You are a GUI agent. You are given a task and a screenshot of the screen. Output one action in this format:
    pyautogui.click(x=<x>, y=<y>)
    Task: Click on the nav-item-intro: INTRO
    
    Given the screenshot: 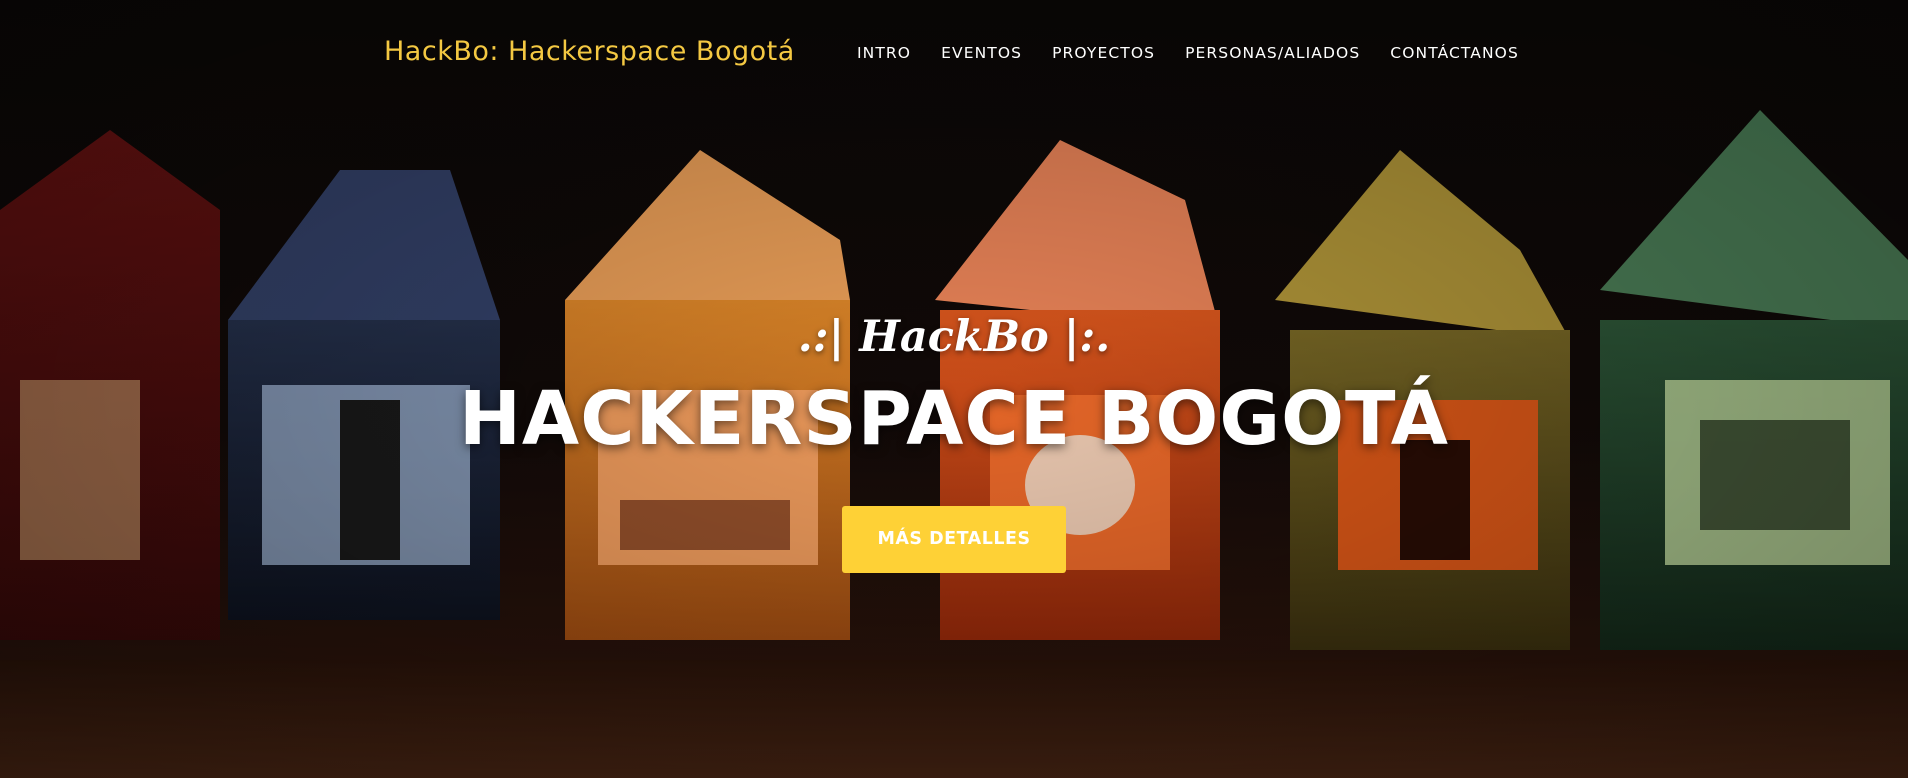 What is the action you would take?
    pyautogui.click(x=884, y=53)
    